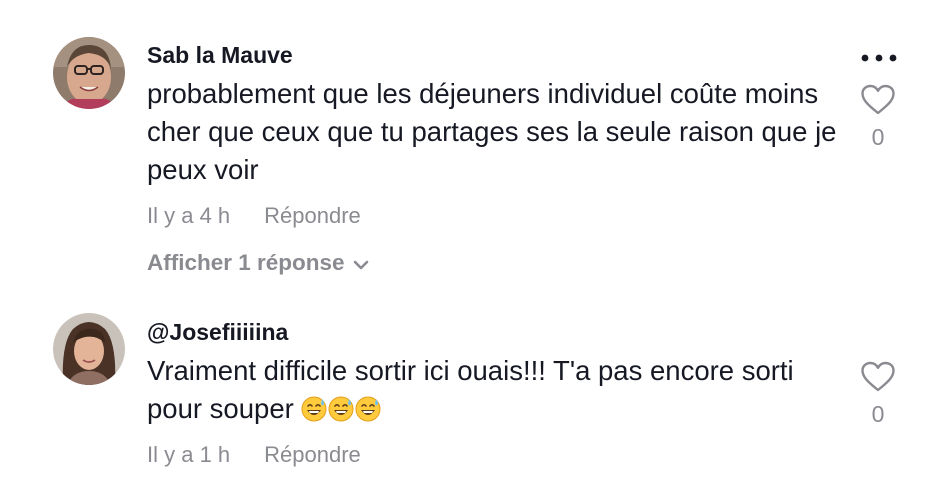 This screenshot has height=484, width=928. I want to click on chevron-down-icon, so click(361, 263).